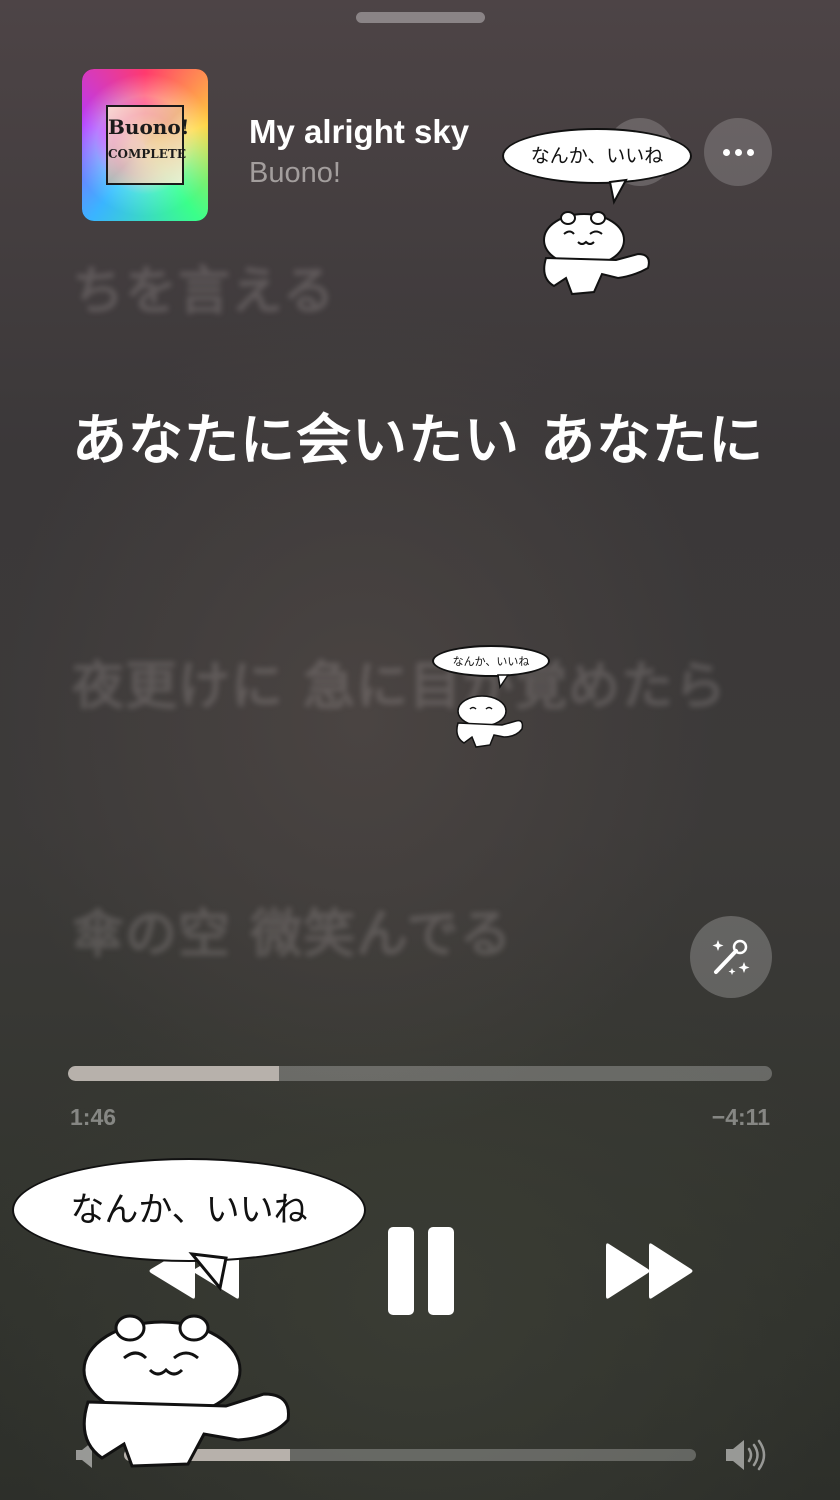  I want to click on fast-forward-button, so click(649, 1271).